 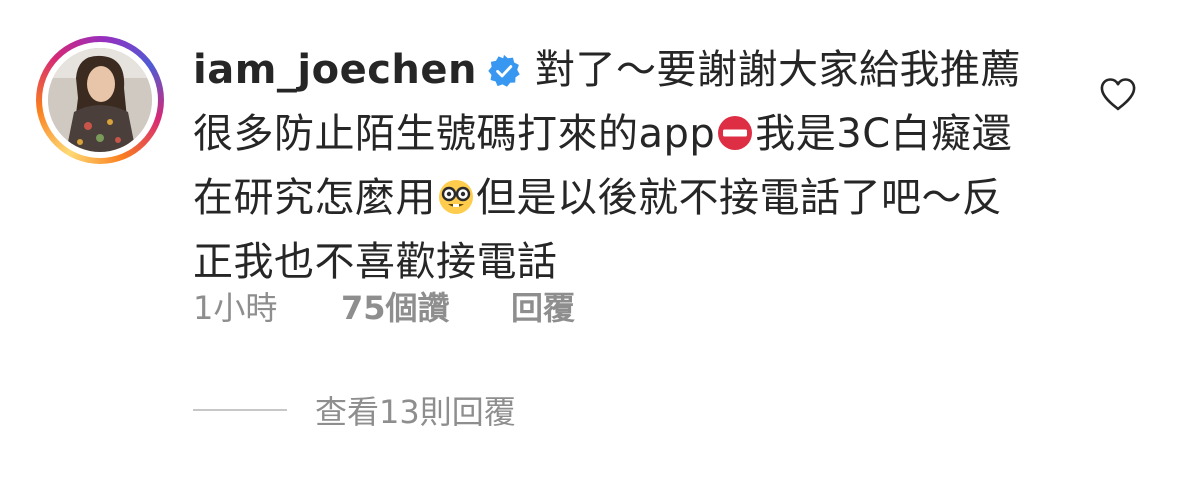 I want to click on avatar-story-ring, so click(x=100, y=100).